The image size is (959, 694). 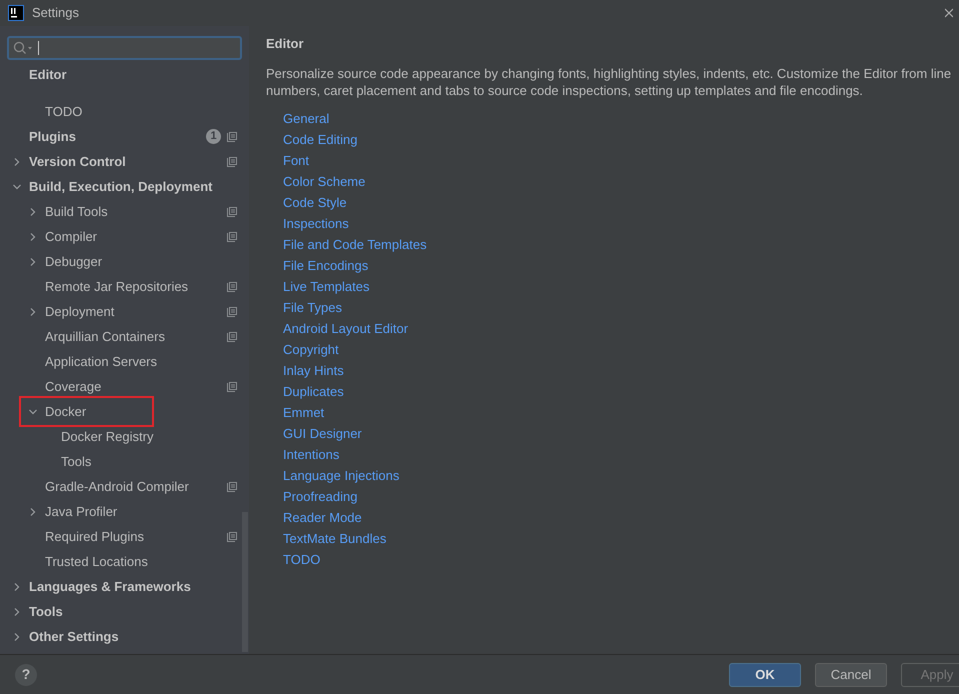 What do you see at coordinates (320, 496) in the screenshot?
I see `settings-link: Proofreading` at bounding box center [320, 496].